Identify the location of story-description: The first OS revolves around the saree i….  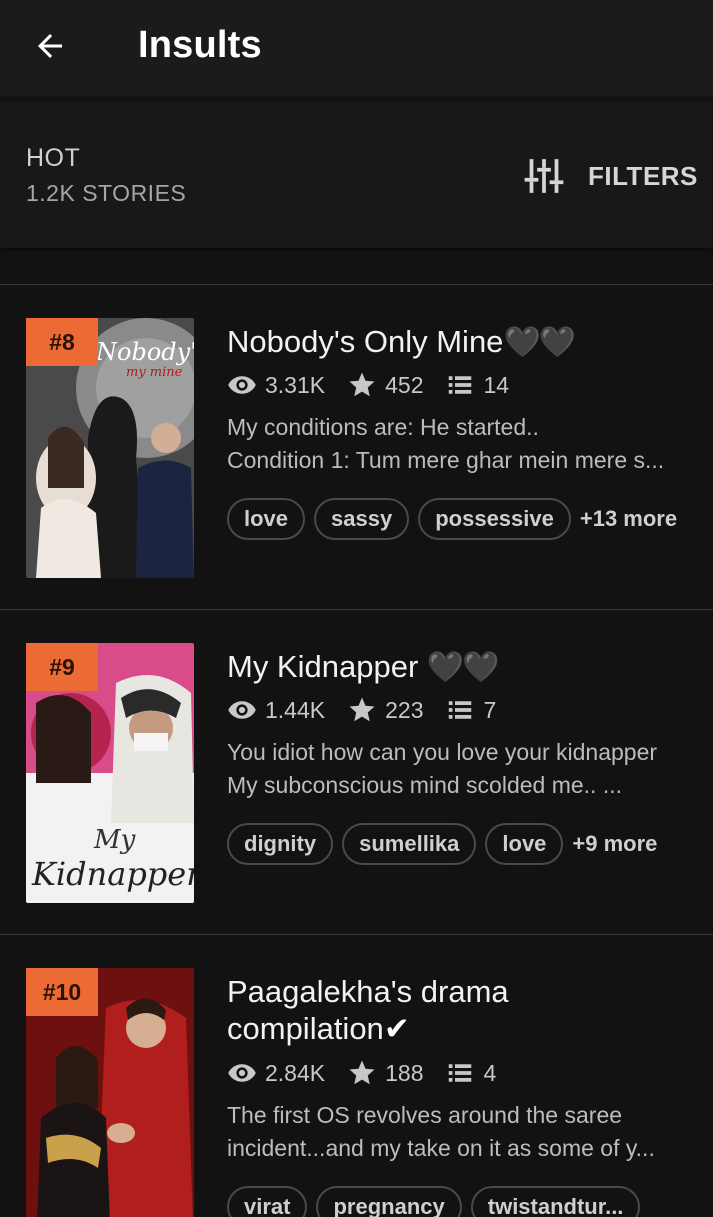
(457, 1132).